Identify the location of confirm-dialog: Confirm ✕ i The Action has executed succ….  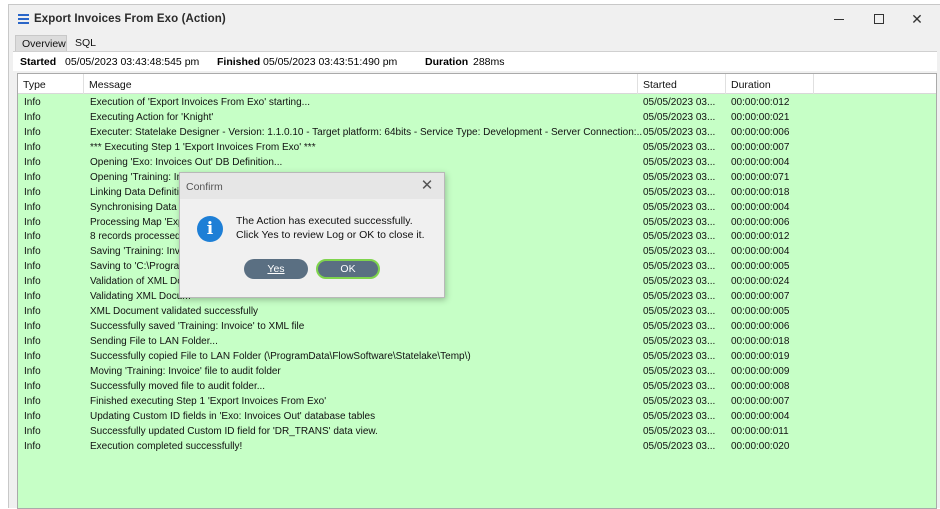
(312, 235).